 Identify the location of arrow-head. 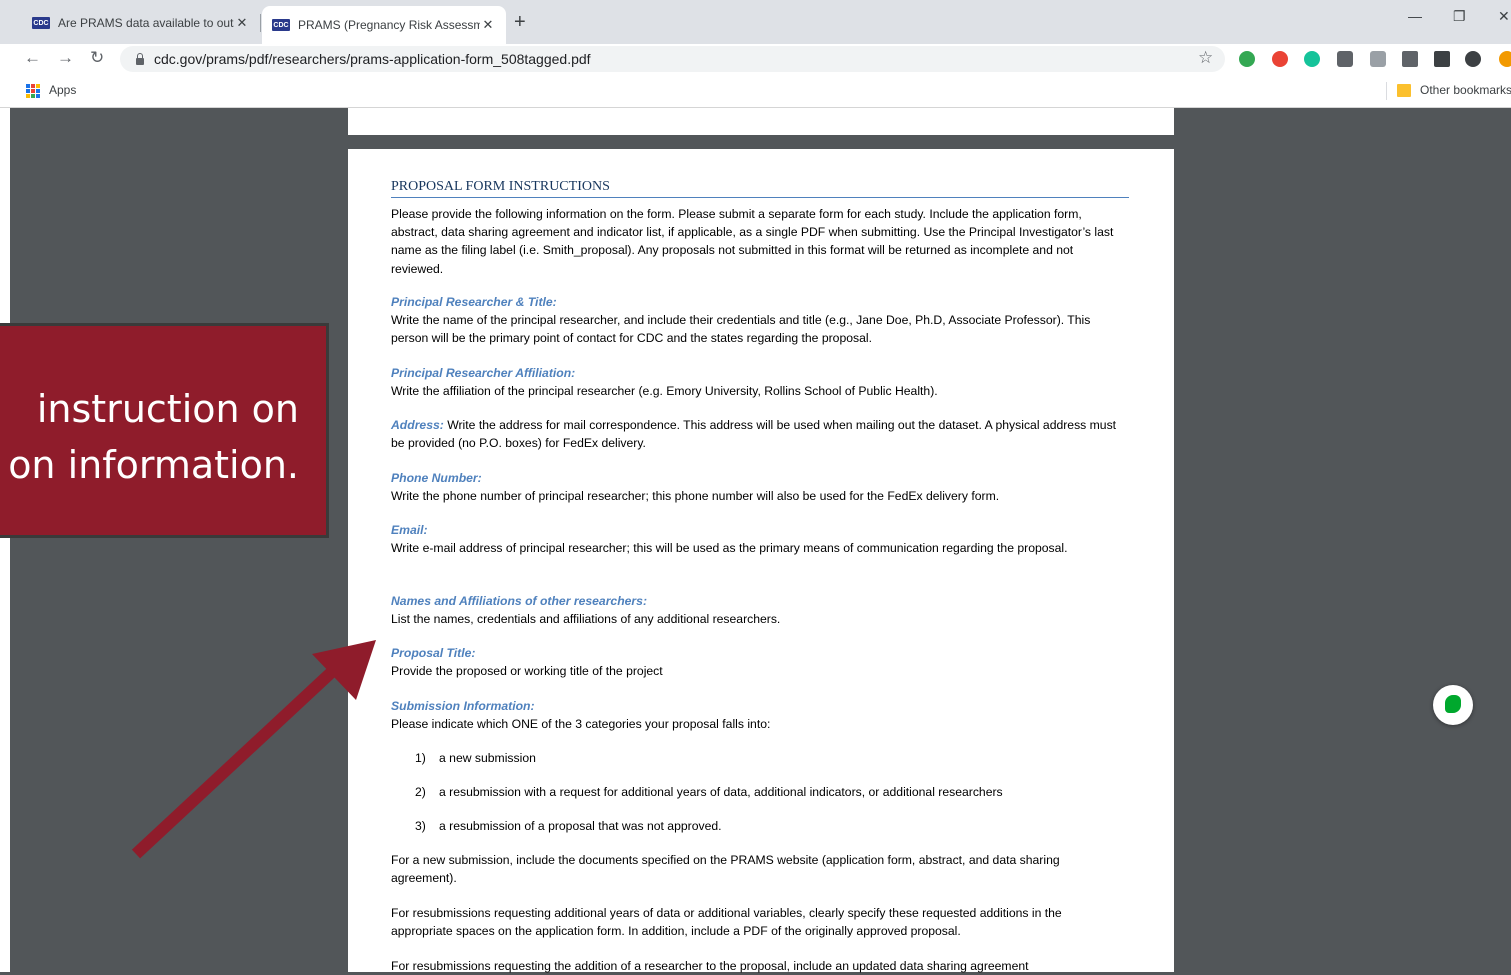
(344, 670).